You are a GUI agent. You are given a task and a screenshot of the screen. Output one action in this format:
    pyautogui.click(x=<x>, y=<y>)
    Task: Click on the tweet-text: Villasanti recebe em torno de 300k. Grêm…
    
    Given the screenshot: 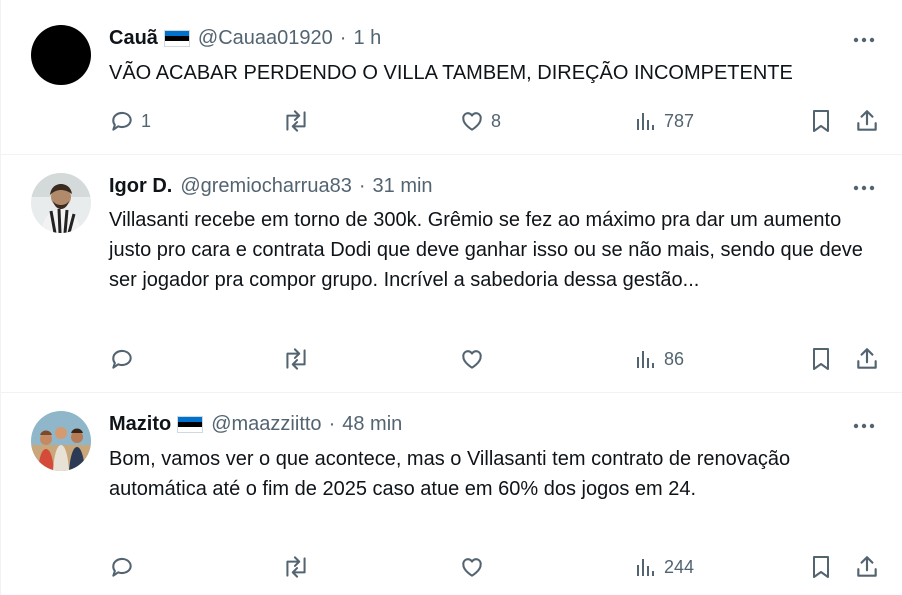 What is the action you would take?
    pyautogui.click(x=486, y=250)
    